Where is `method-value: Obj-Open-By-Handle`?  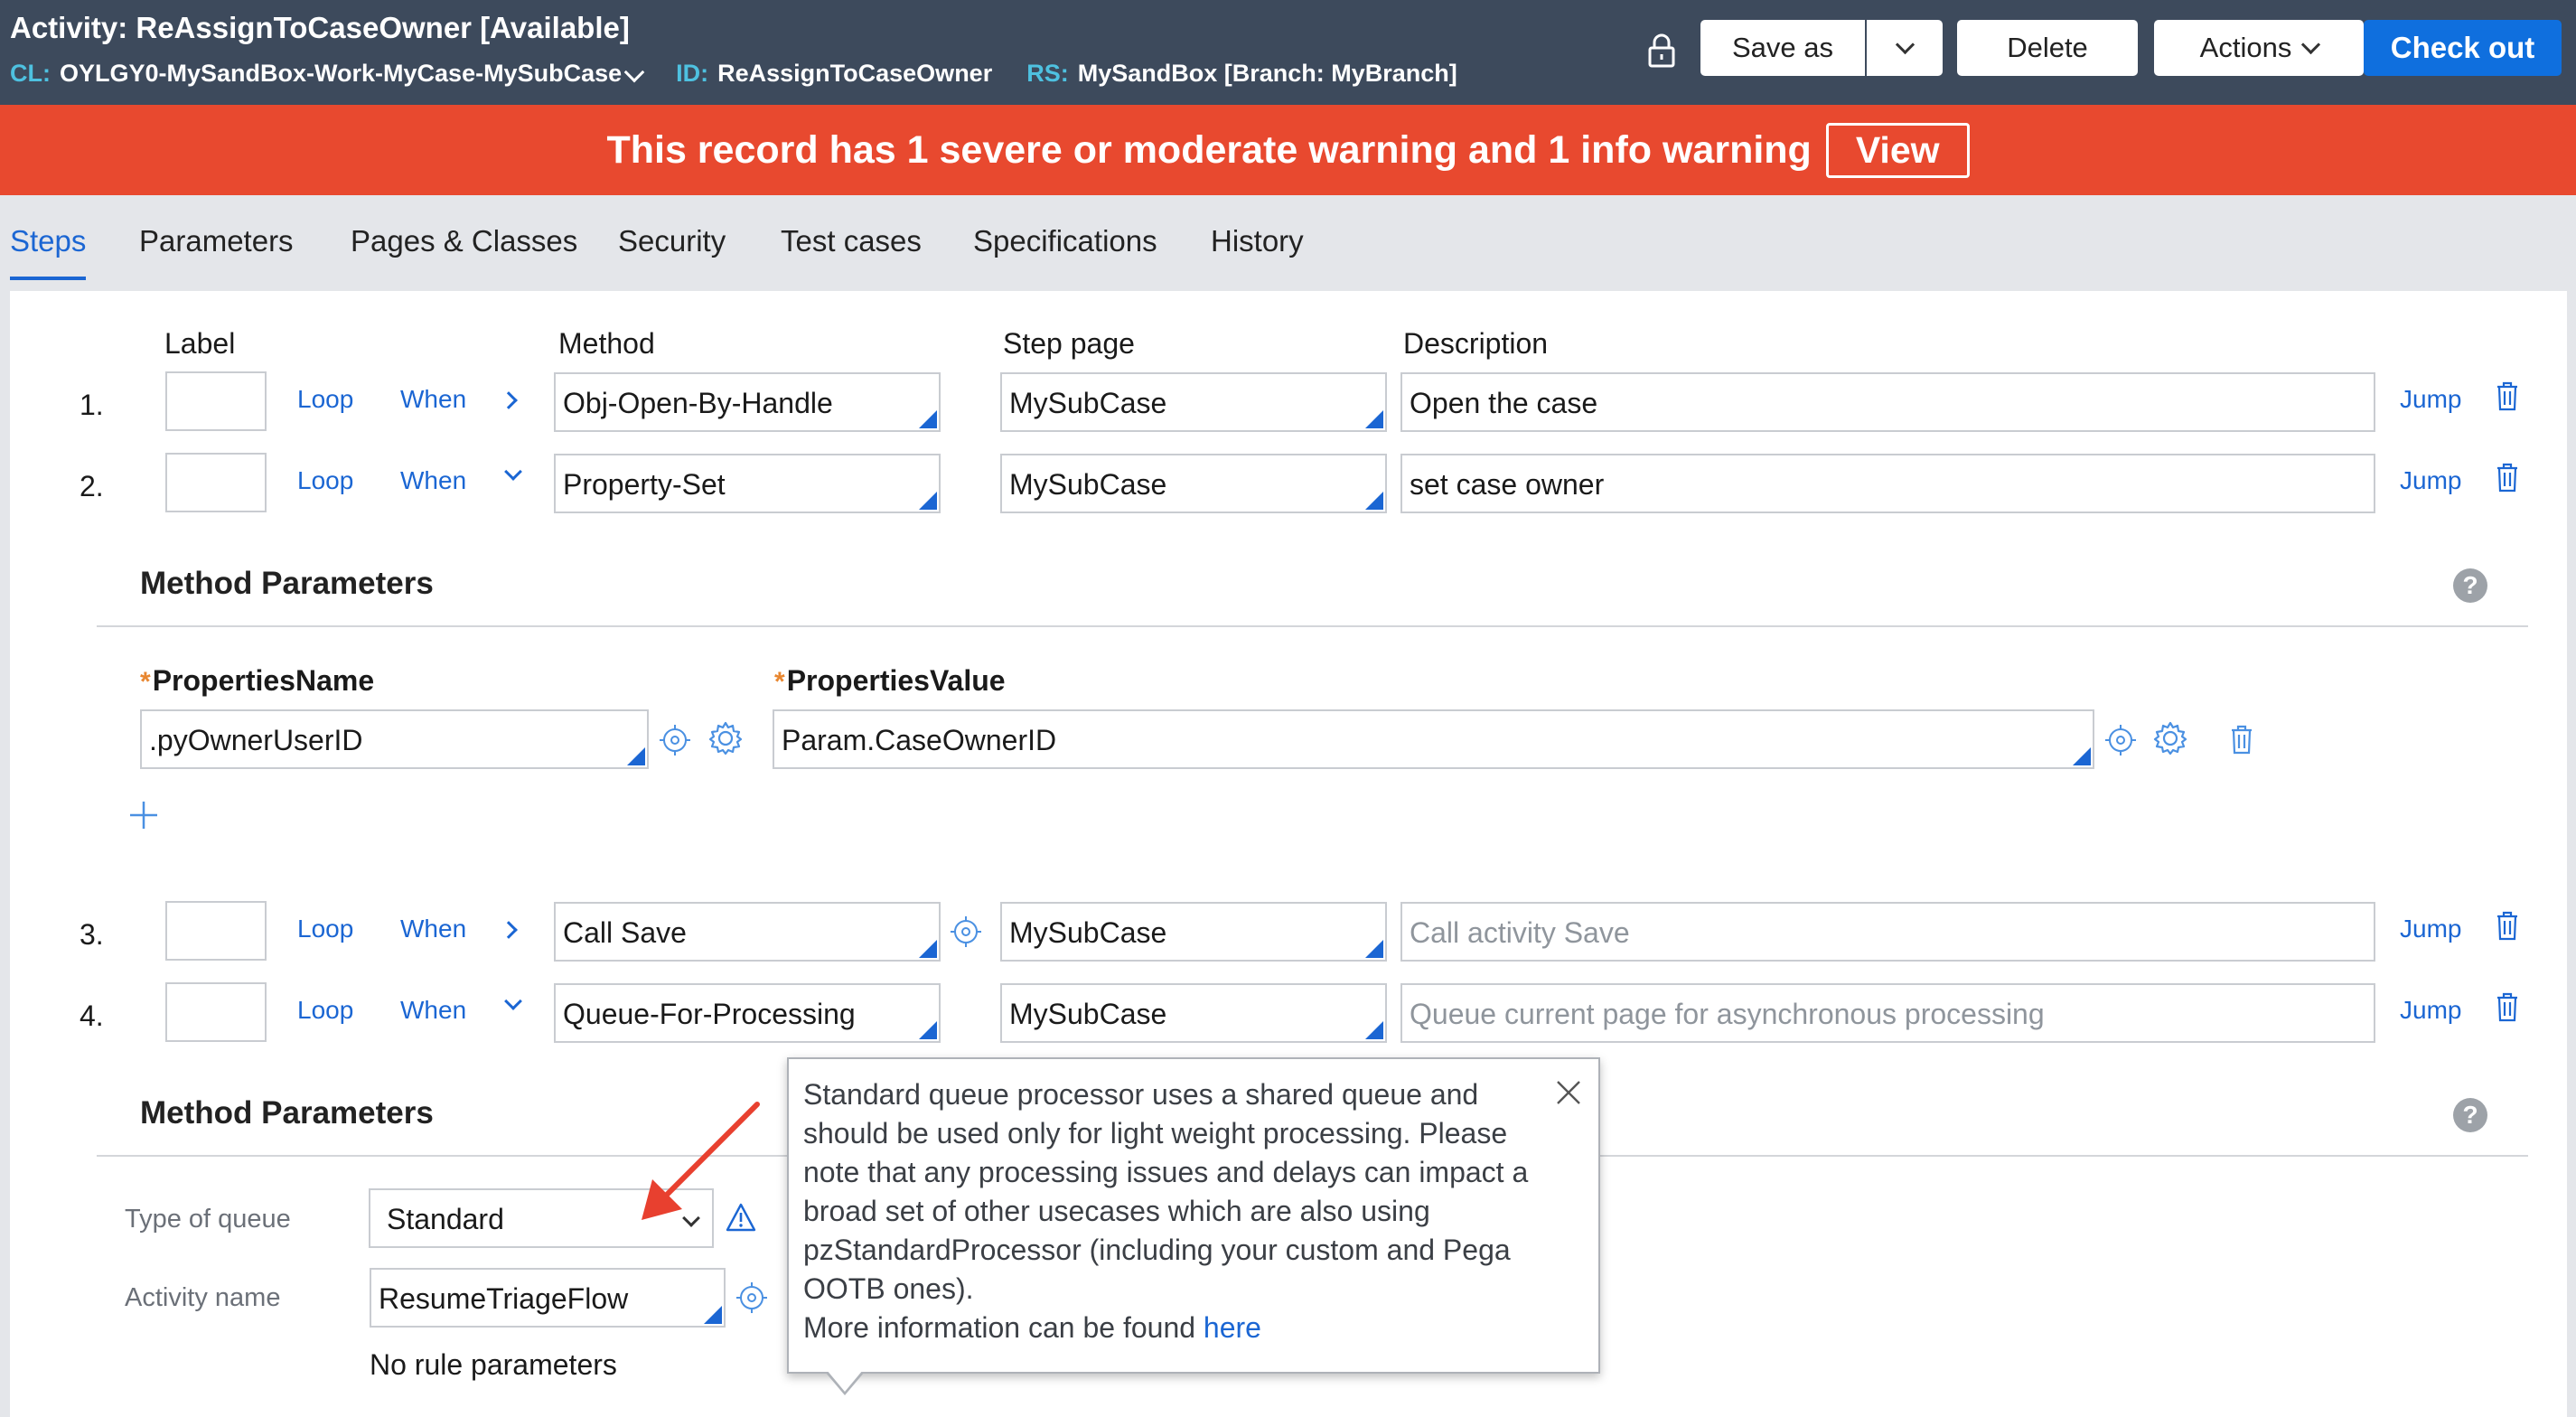
method-value: Obj-Open-By-Handle is located at coordinates (698, 403).